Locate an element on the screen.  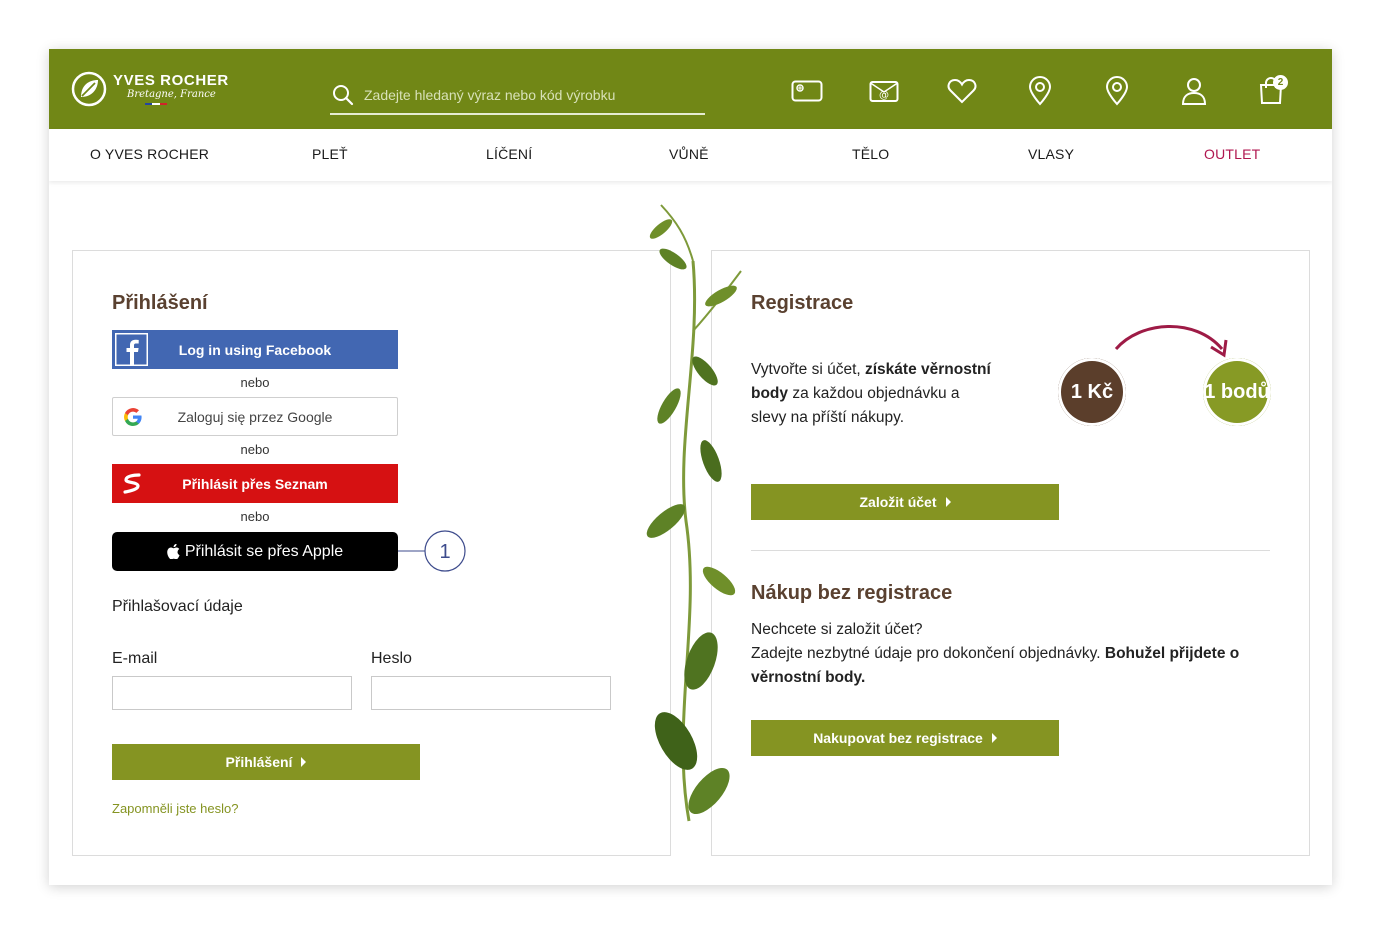
email-field is located at coordinates (232, 693).